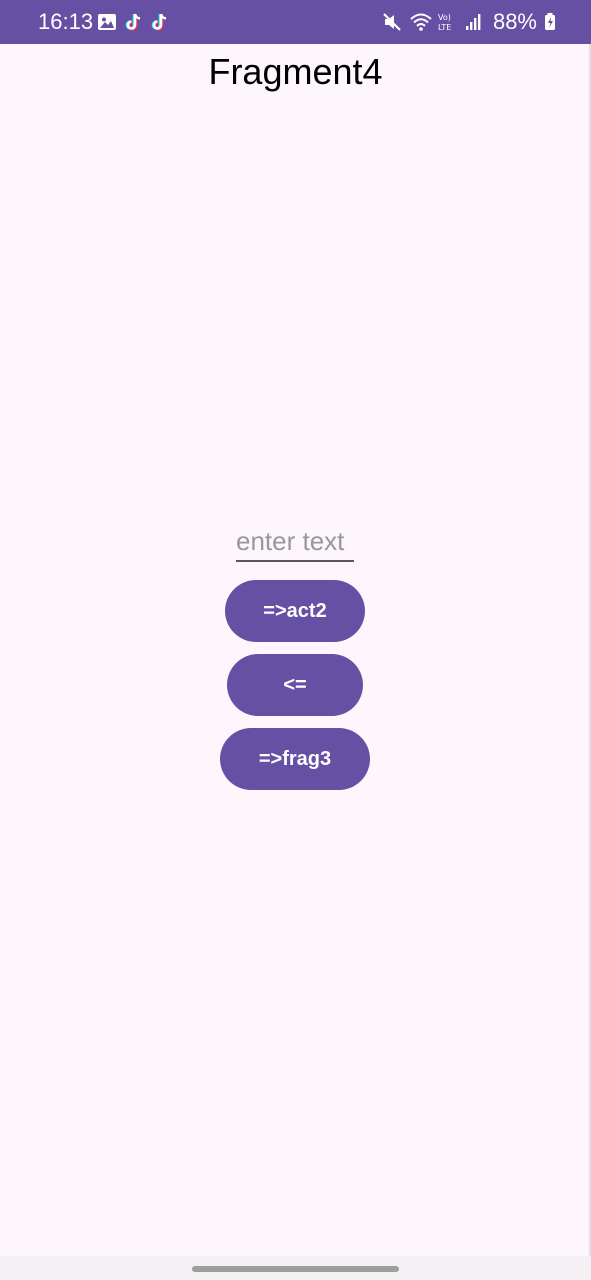  I want to click on home-gesture-handle, so click(295, 1269).